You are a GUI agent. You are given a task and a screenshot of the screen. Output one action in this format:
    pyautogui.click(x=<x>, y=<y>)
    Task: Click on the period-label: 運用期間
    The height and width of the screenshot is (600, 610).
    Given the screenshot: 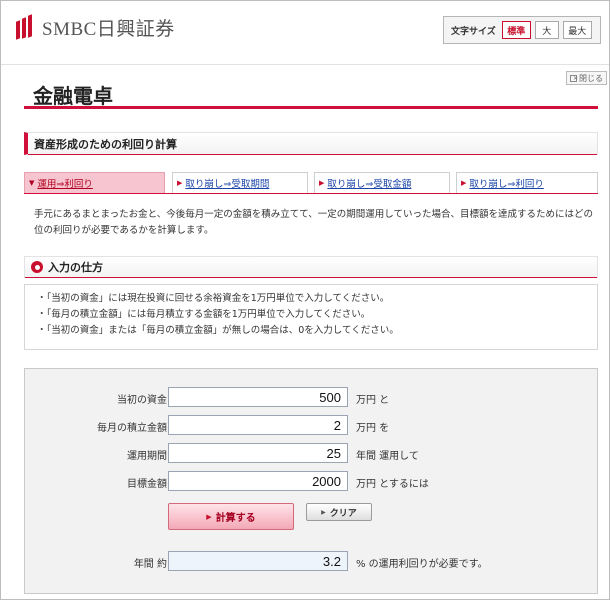 What is the action you would take?
    pyautogui.click(x=147, y=456)
    